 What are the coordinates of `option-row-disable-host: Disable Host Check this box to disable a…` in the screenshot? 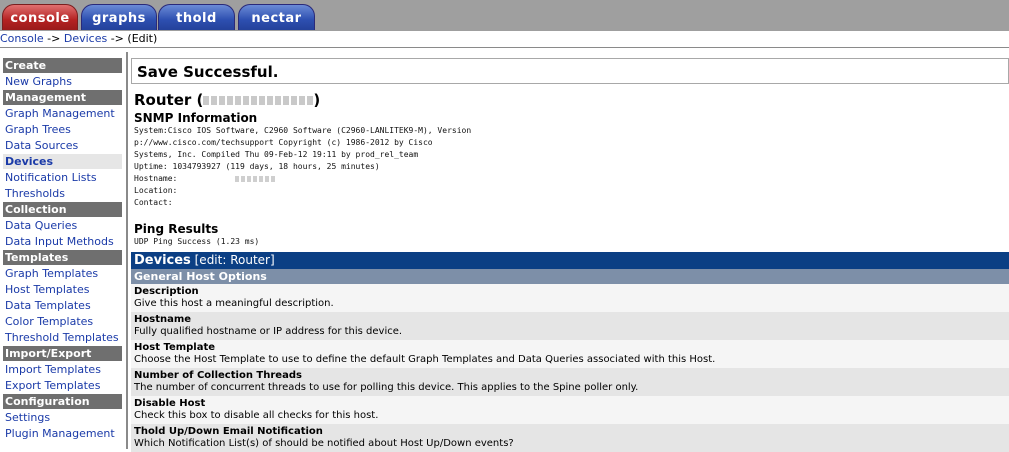 It's located at (570, 410).